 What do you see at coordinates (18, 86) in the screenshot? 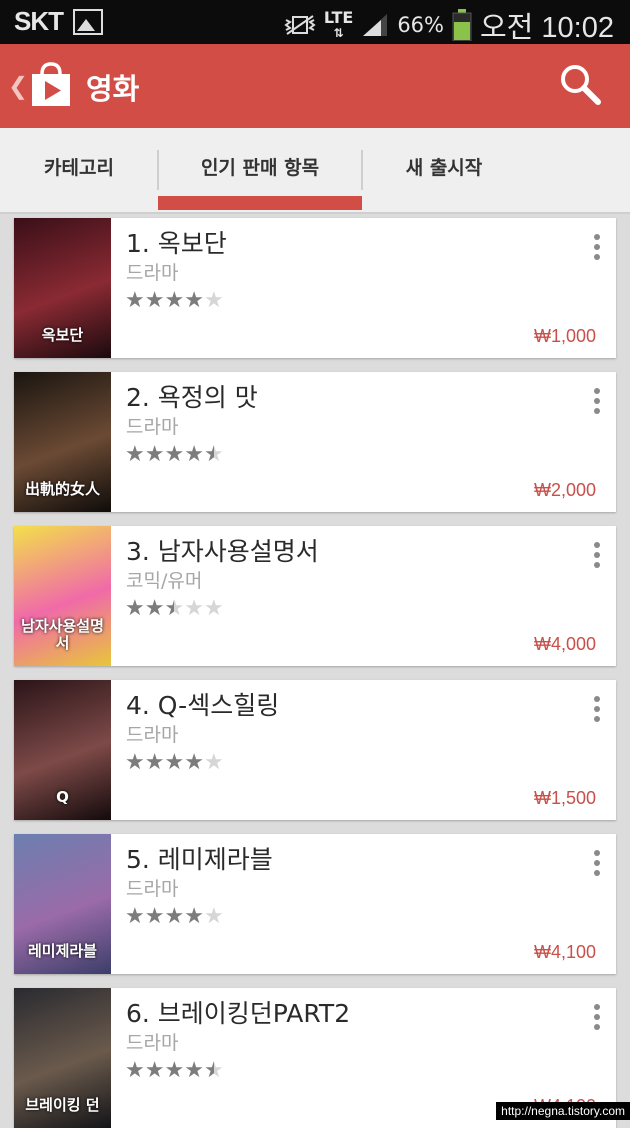
I see `back-chevron-icon: ❮` at bounding box center [18, 86].